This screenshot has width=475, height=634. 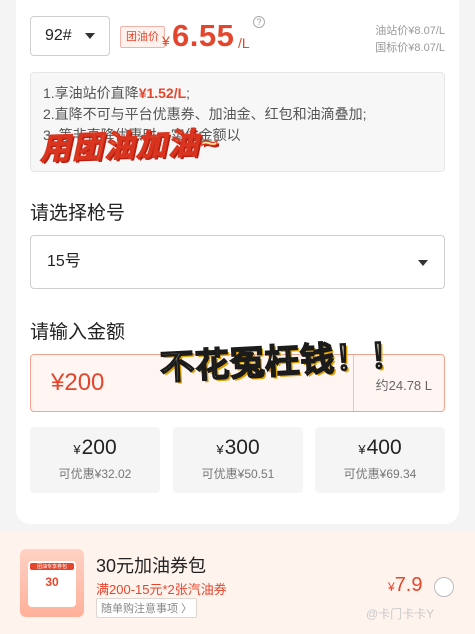 I want to click on nozzle-section-title: 请选择枪号, so click(x=78, y=213).